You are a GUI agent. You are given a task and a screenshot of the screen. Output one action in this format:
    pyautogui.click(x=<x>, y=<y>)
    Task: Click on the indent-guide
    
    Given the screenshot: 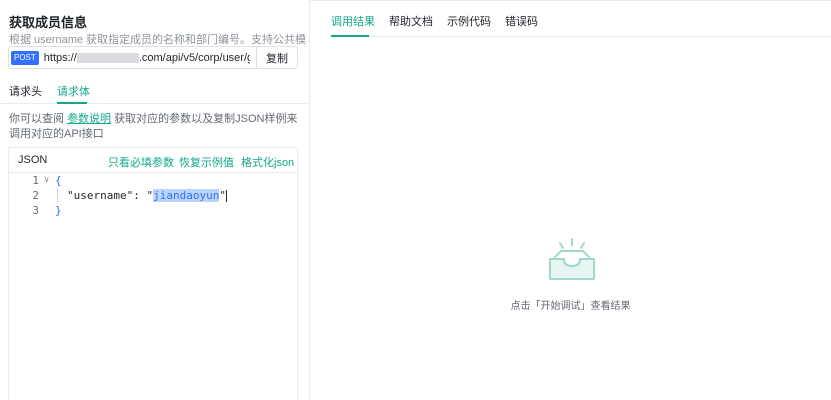 What is the action you would take?
    pyautogui.click(x=57, y=195)
    